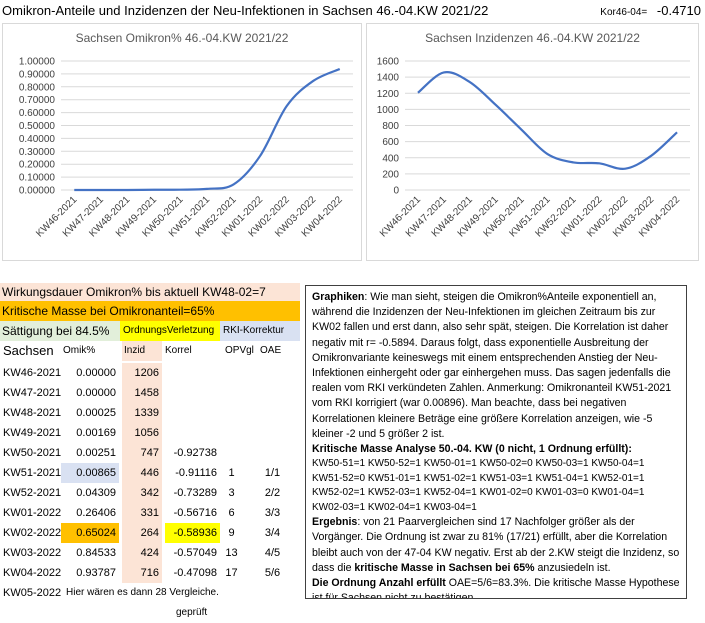 The width and height of the screenshot is (705, 623). What do you see at coordinates (96, 573) in the screenshot?
I see `cell-omikron: 0.93787` at bounding box center [96, 573].